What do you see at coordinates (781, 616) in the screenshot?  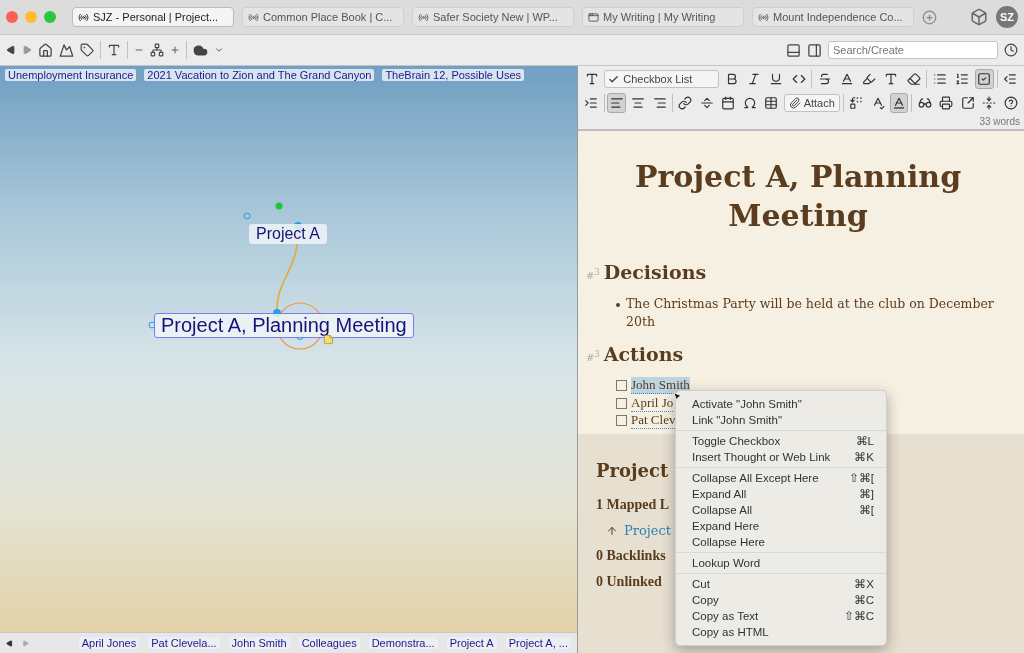 I see `menu-item: Copy as Text ⇧⌘C` at bounding box center [781, 616].